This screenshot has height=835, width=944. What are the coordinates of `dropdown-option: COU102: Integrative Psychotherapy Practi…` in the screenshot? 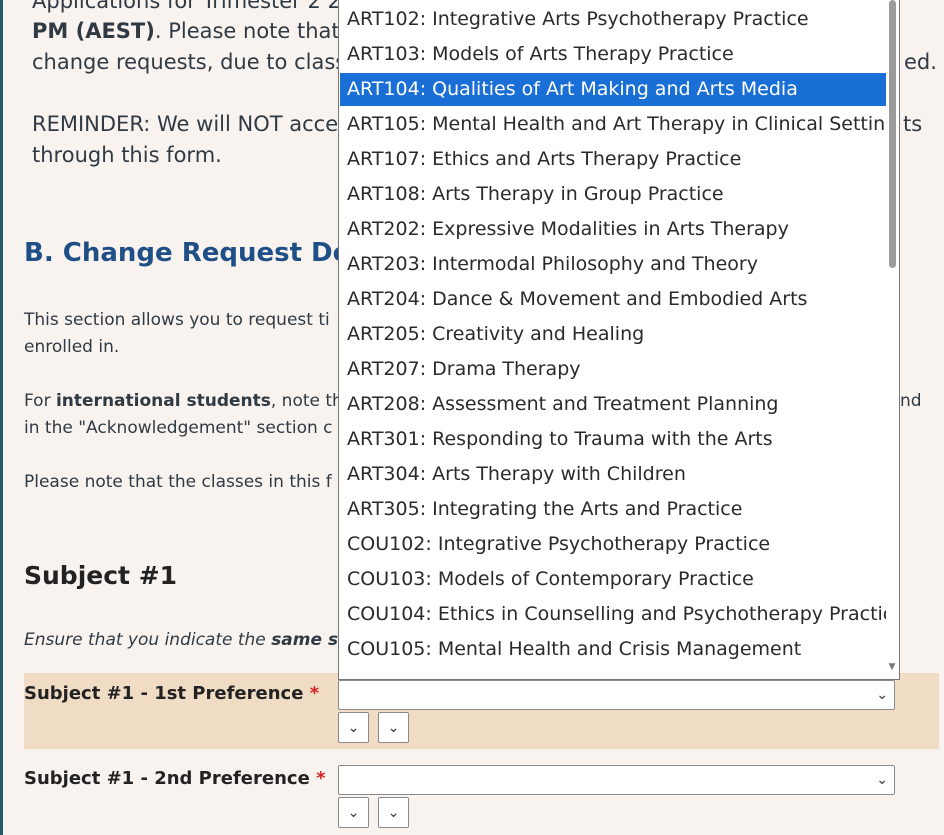 It's located at (613, 544).